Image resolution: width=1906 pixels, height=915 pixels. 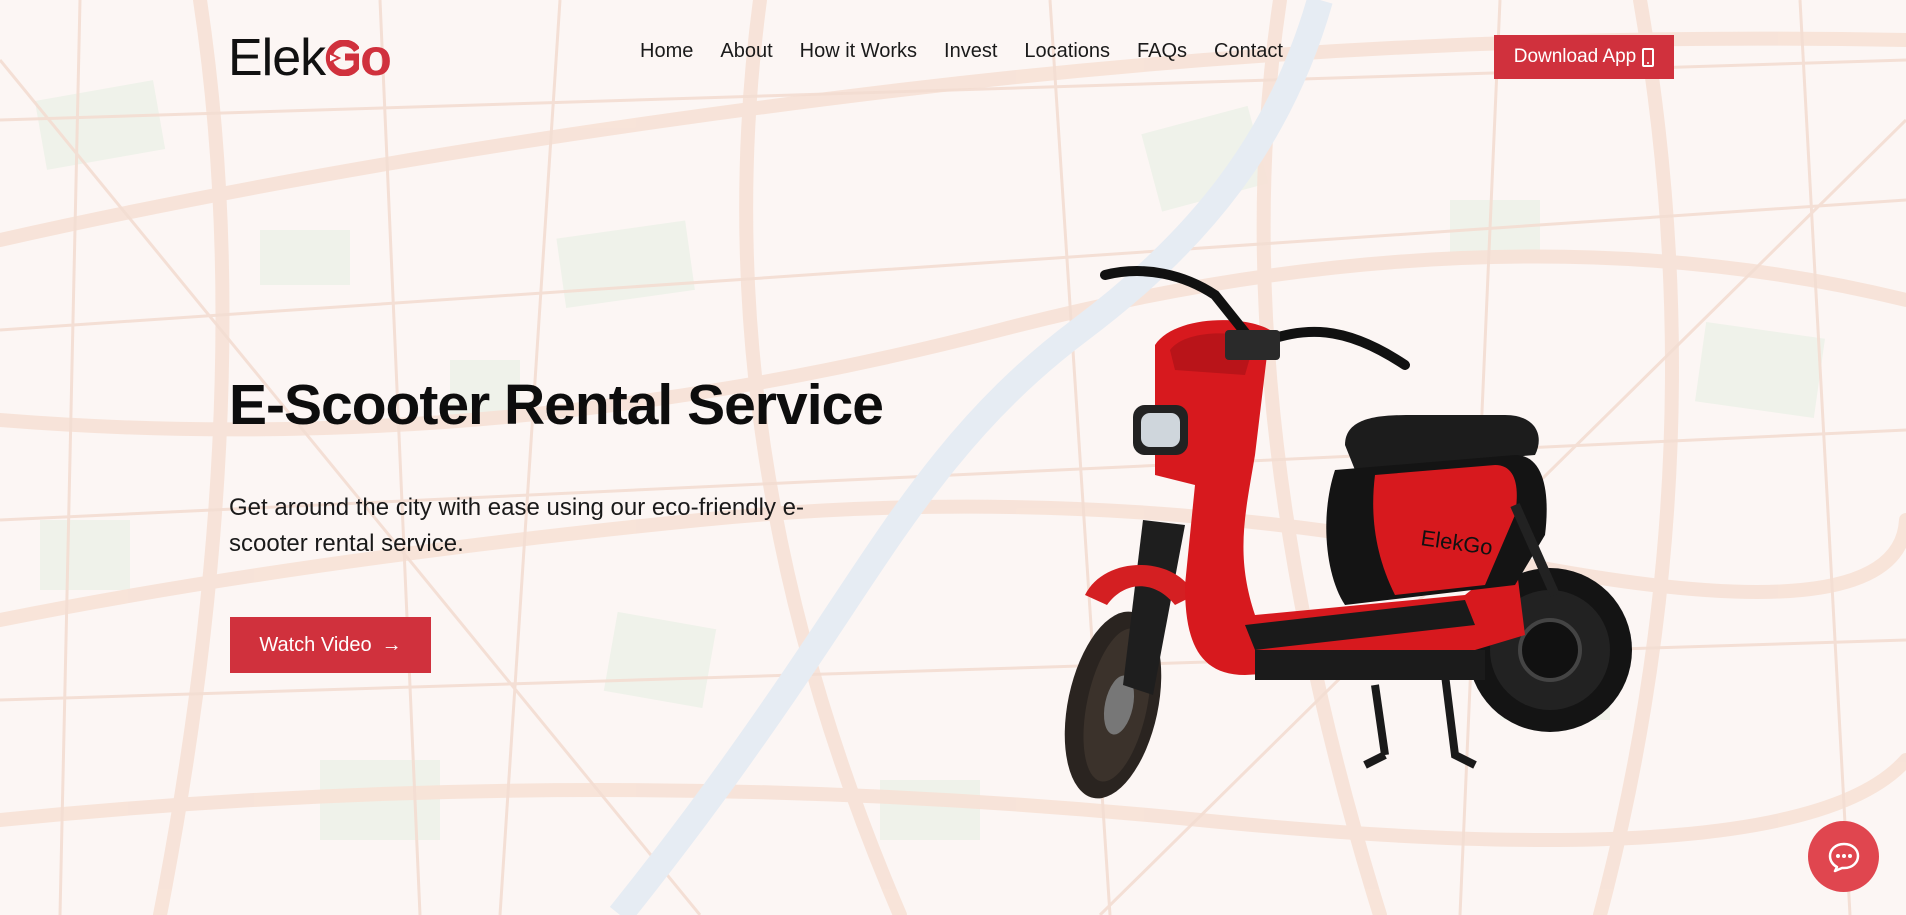 I want to click on nav-how-it-works: How it Works, so click(x=858, y=54).